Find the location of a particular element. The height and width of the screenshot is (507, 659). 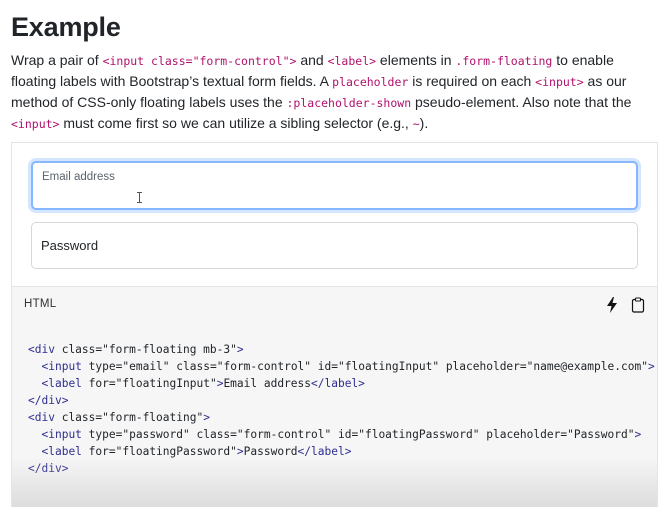

description-text: and is located at coordinates (312, 60).